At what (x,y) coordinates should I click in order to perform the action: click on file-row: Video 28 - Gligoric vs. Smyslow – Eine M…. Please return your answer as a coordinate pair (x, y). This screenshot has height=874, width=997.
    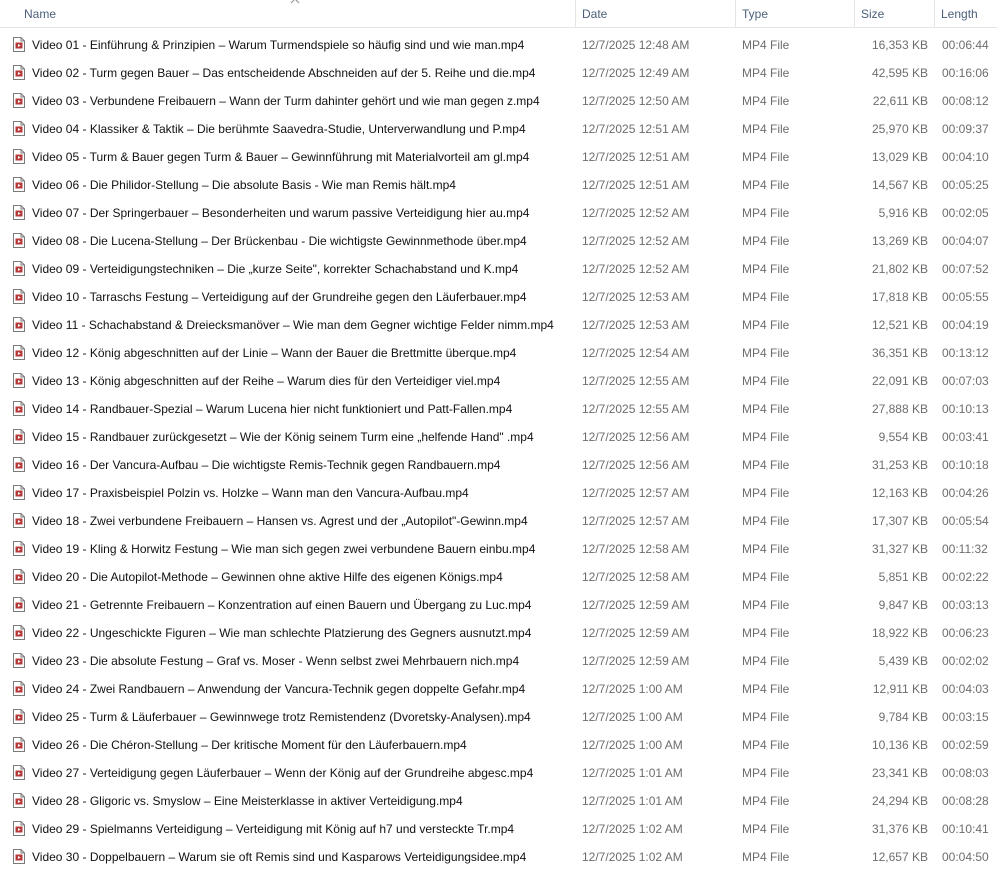
    Looking at the image, I should click on (498, 801).